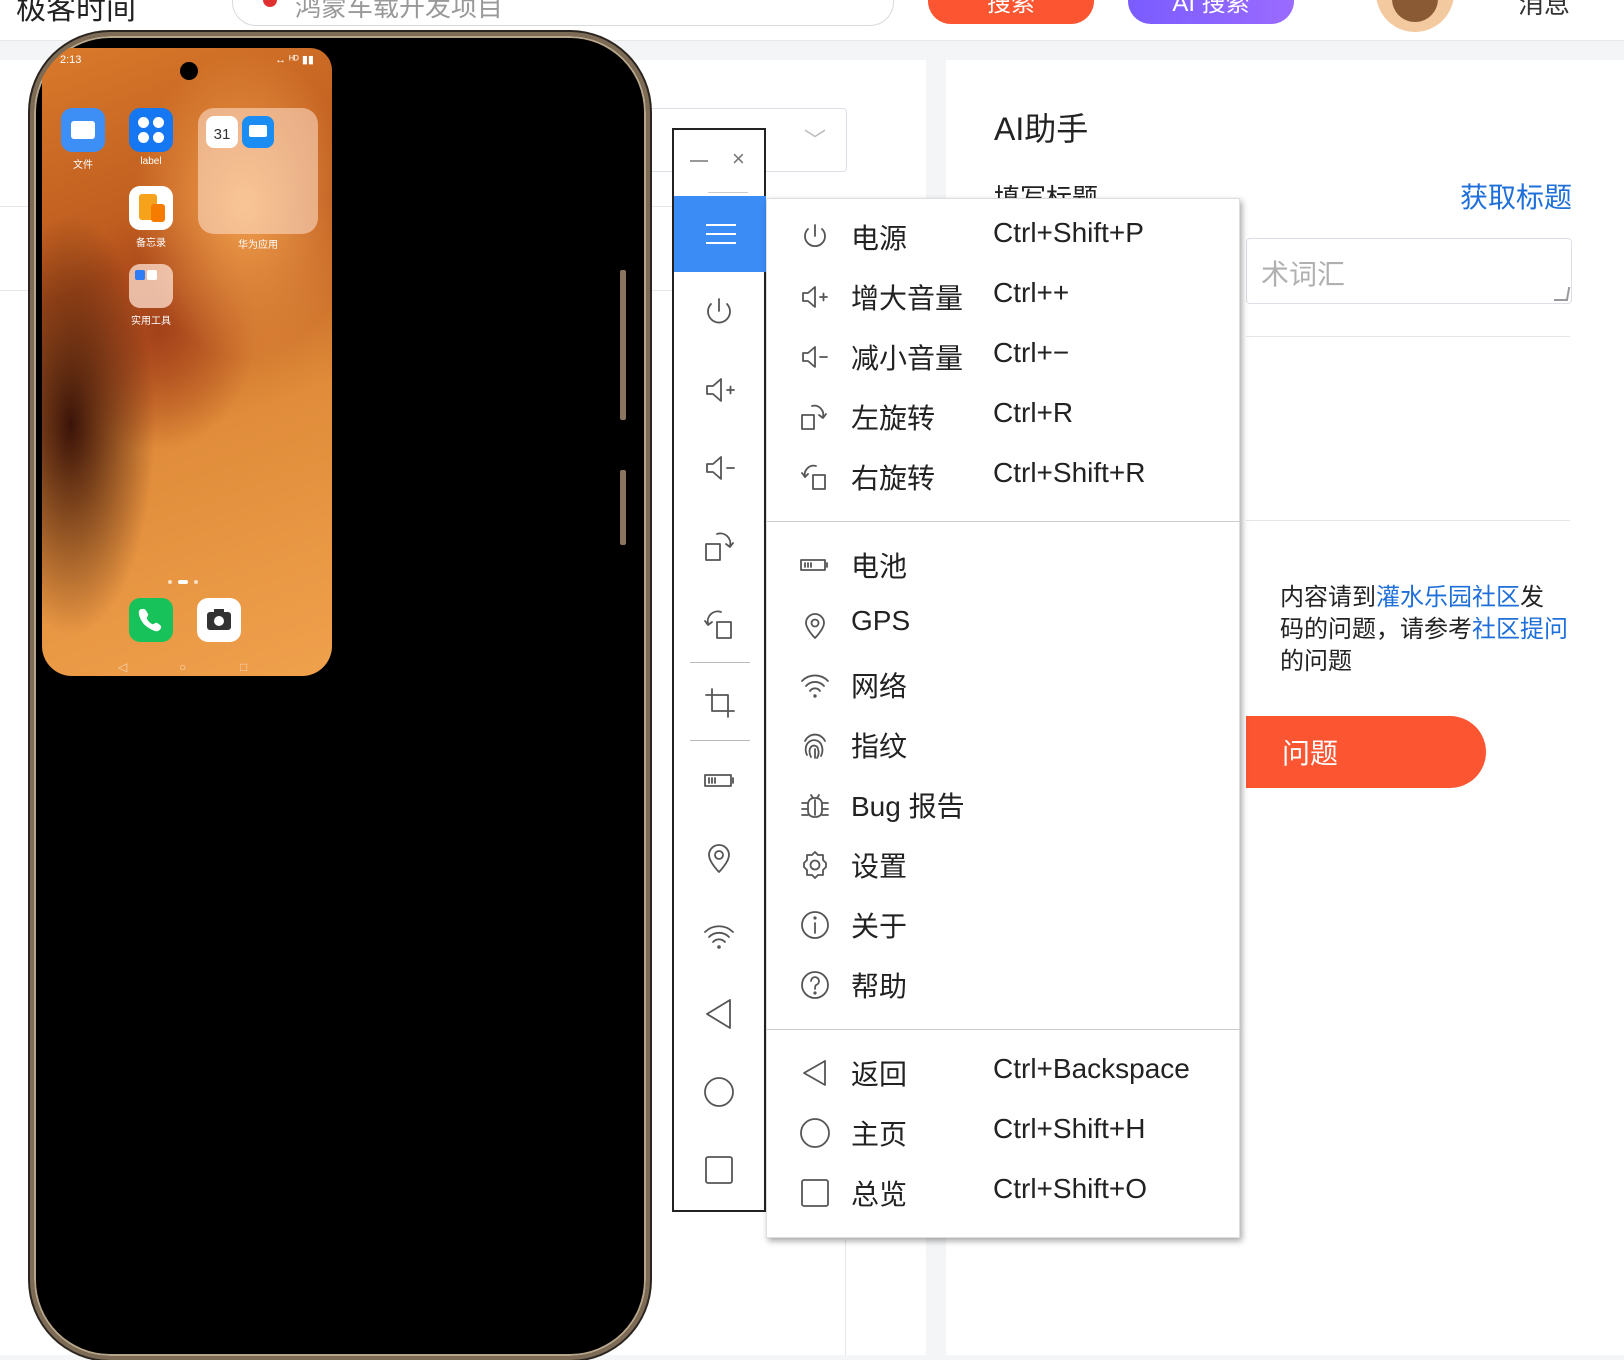  Describe the element at coordinates (243, 667) in the screenshot. I see `nav-recent-icon: □` at that location.